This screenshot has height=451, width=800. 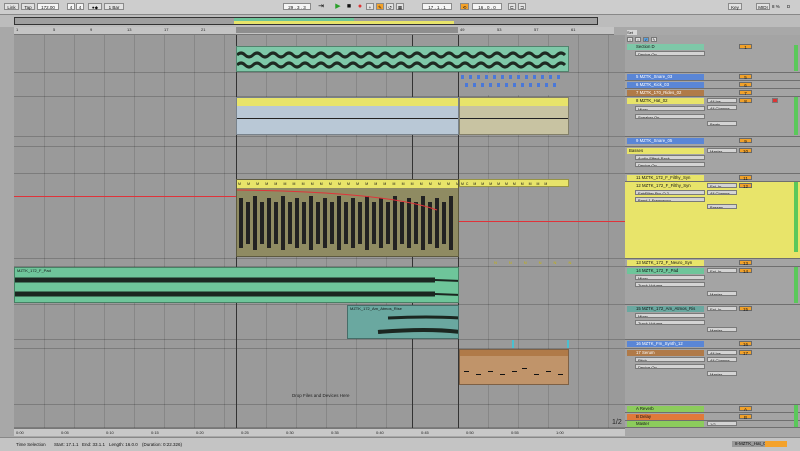 I want to click on track-name: Master, so click(x=665, y=424).